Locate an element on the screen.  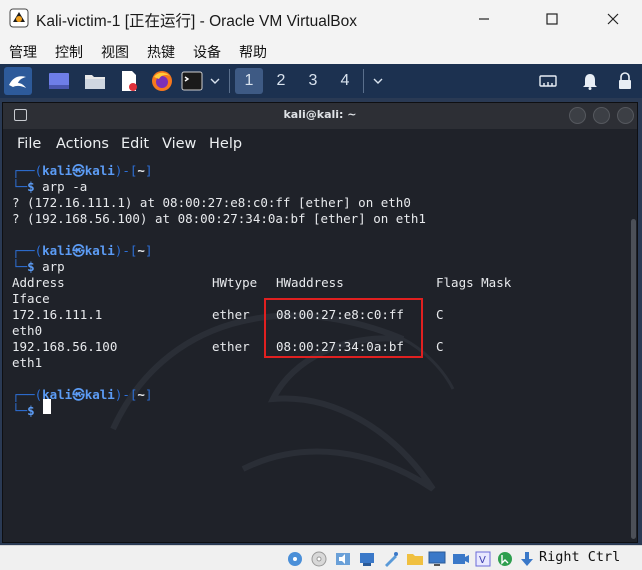
terminal-menu-actions: Actions is located at coordinates (82, 144).